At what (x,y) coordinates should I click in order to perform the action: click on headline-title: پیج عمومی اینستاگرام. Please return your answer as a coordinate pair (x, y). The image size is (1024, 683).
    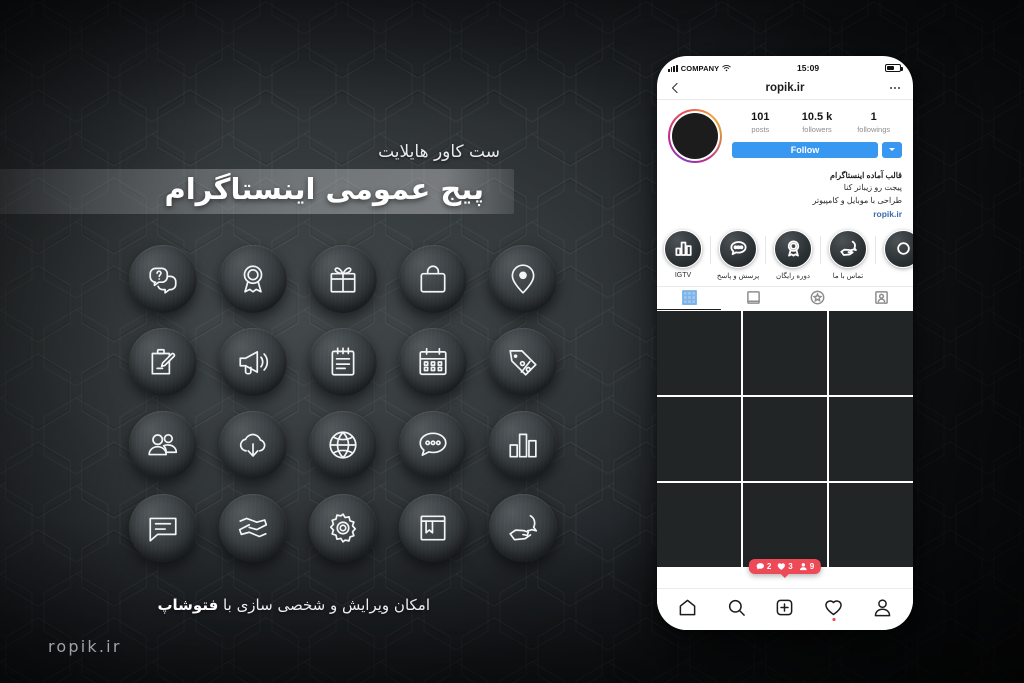
    Looking at the image, I should click on (324, 189).